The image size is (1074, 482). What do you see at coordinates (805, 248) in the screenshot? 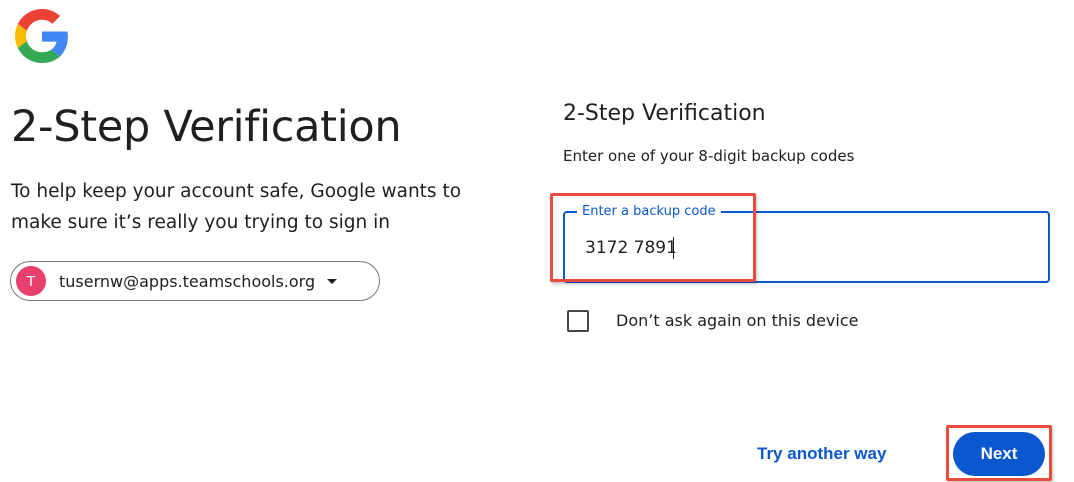
I see `backup-code-input` at bounding box center [805, 248].